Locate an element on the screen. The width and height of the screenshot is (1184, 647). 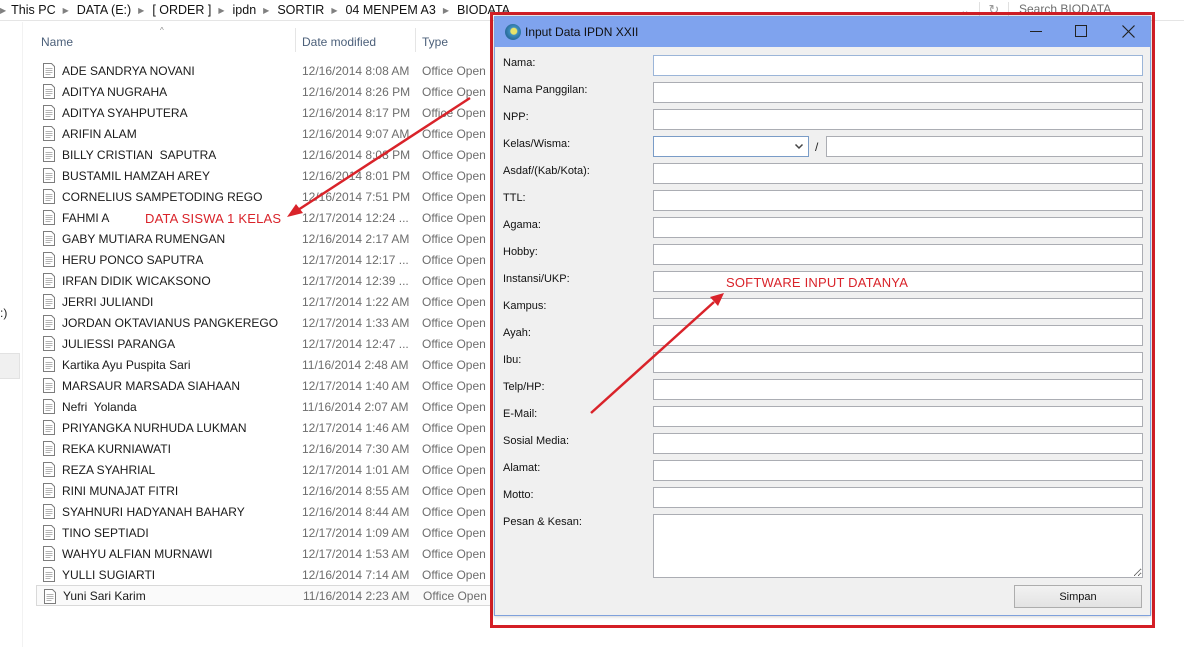
label-pesan-kesan: Pesan & Kesan: is located at coordinates (542, 522).